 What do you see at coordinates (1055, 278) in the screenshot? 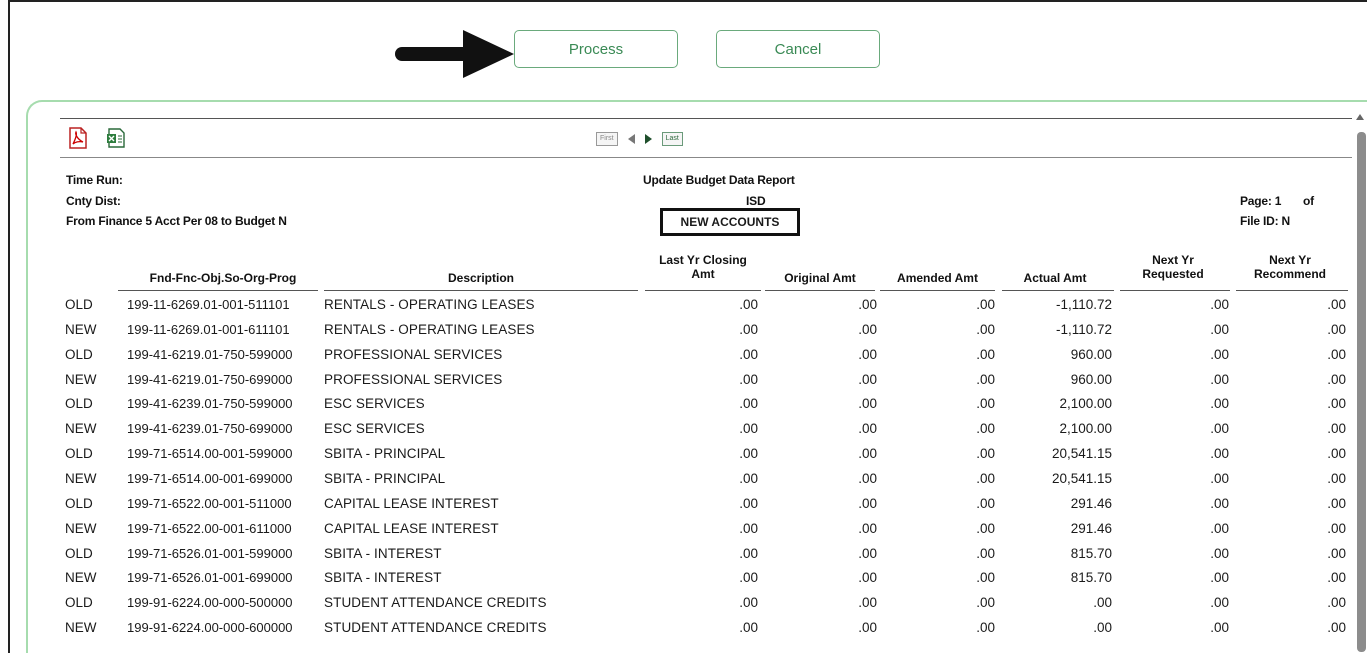
I see `col-actual: Actual Amt` at bounding box center [1055, 278].